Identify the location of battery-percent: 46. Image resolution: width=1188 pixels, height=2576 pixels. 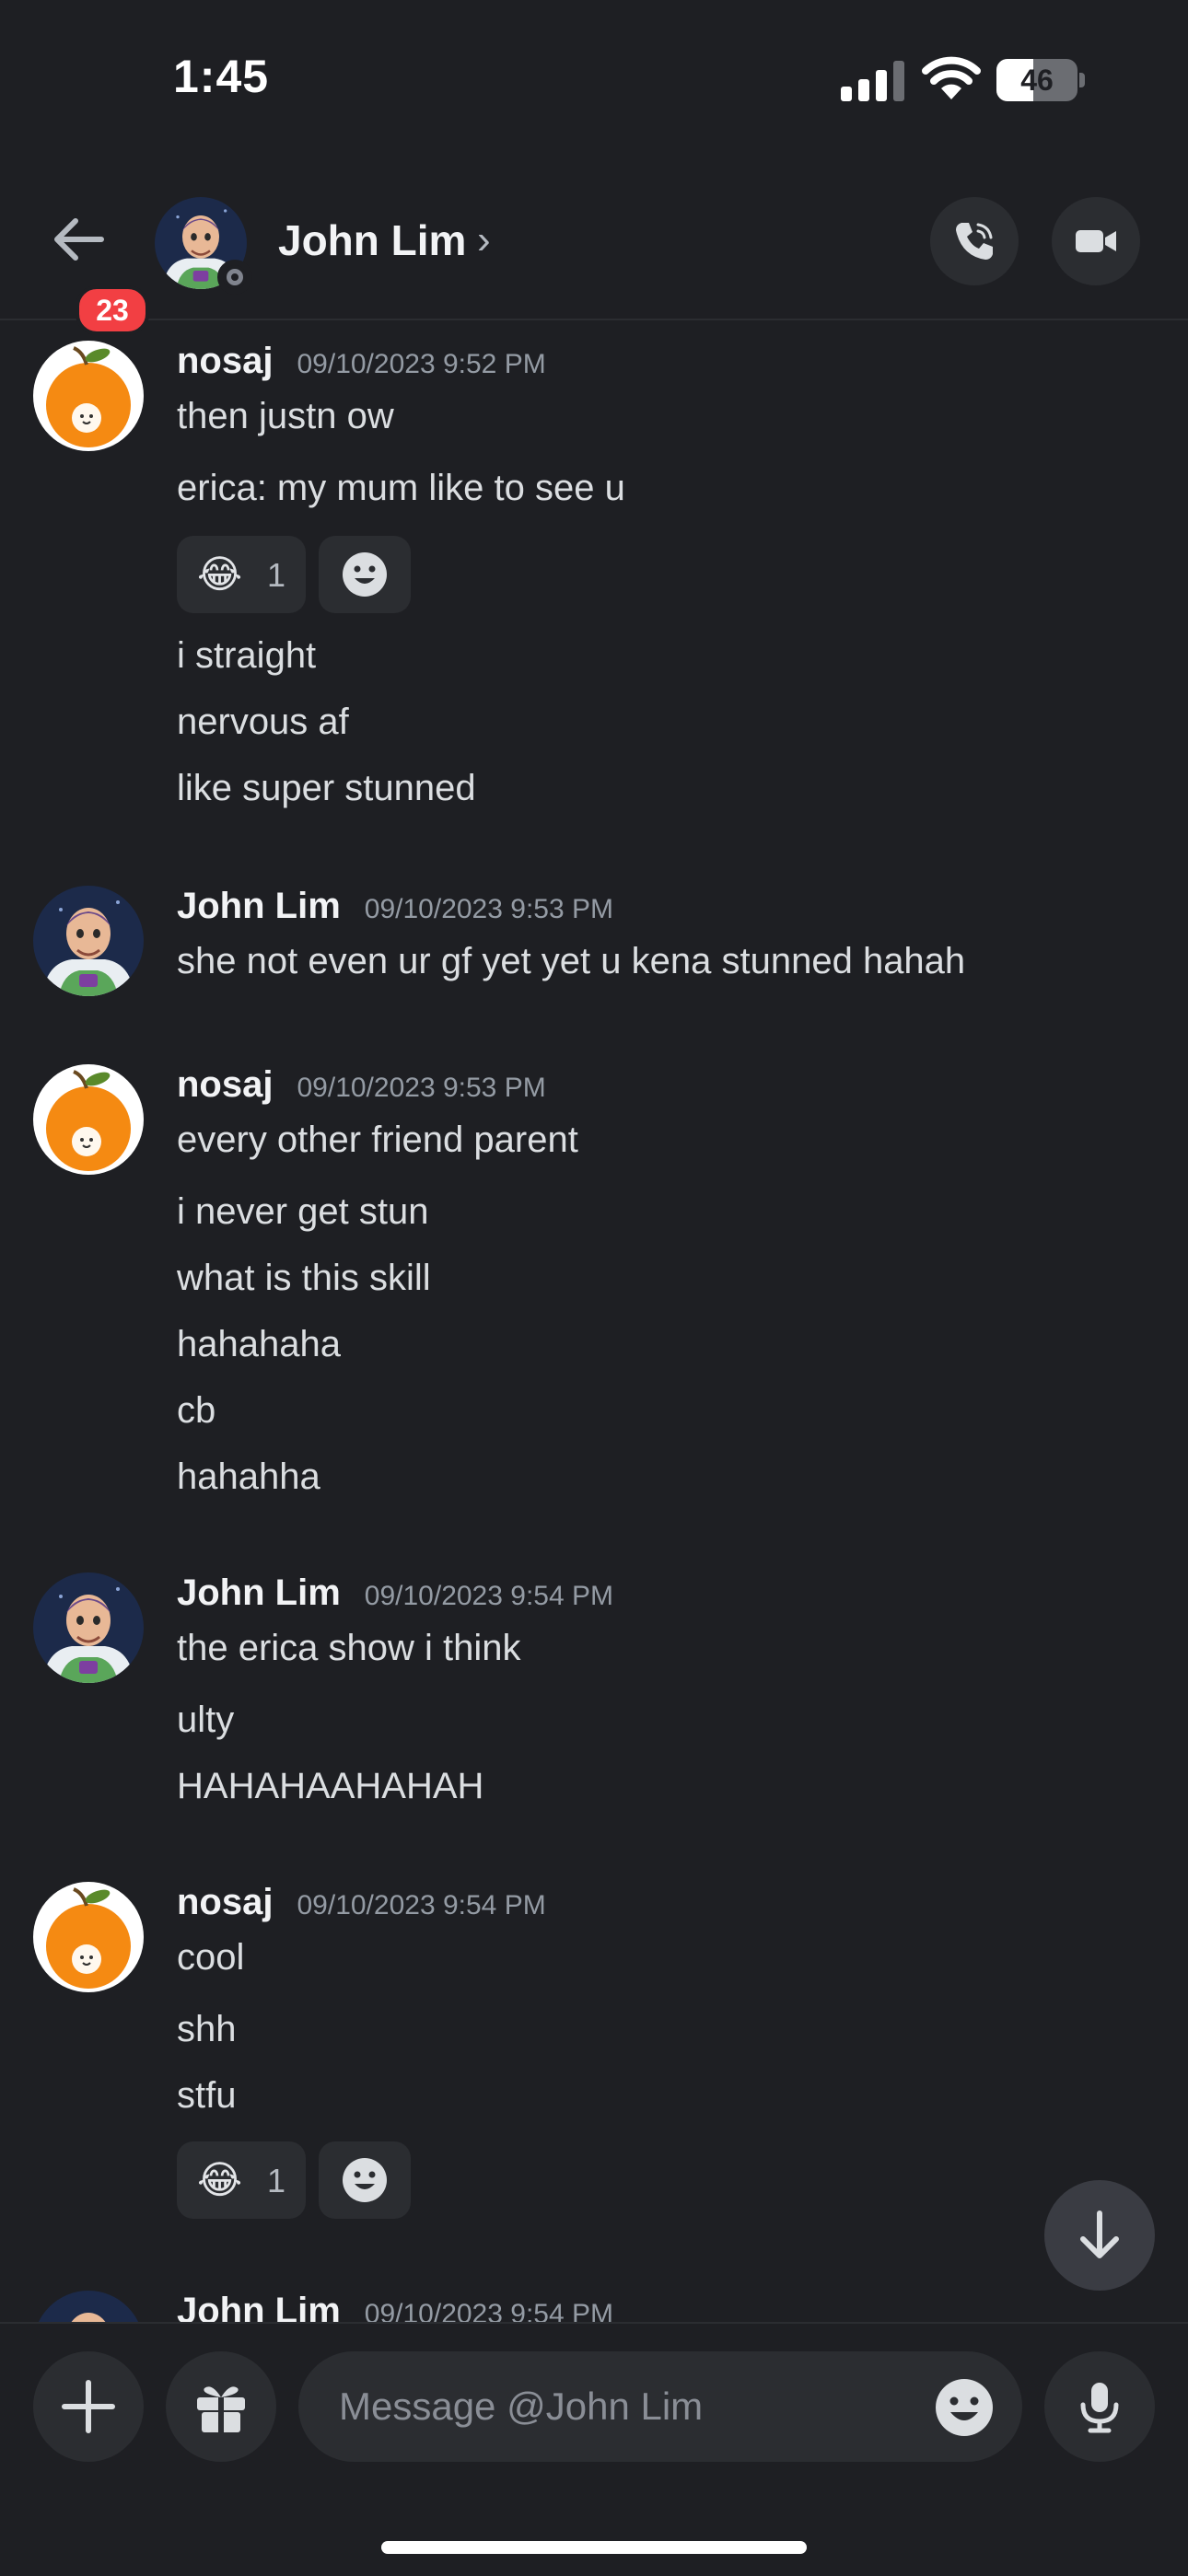
(1037, 80).